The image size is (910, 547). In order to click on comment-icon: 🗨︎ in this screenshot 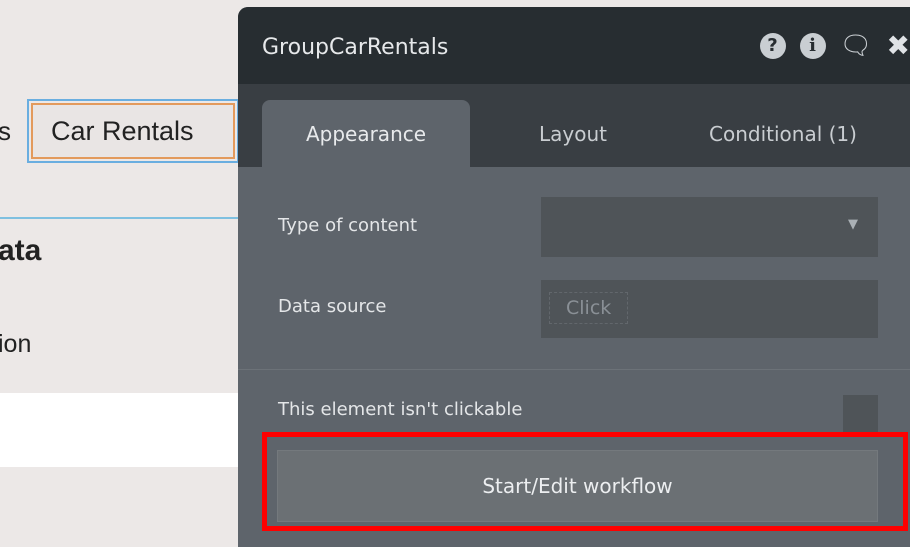, I will do `click(856, 46)`.